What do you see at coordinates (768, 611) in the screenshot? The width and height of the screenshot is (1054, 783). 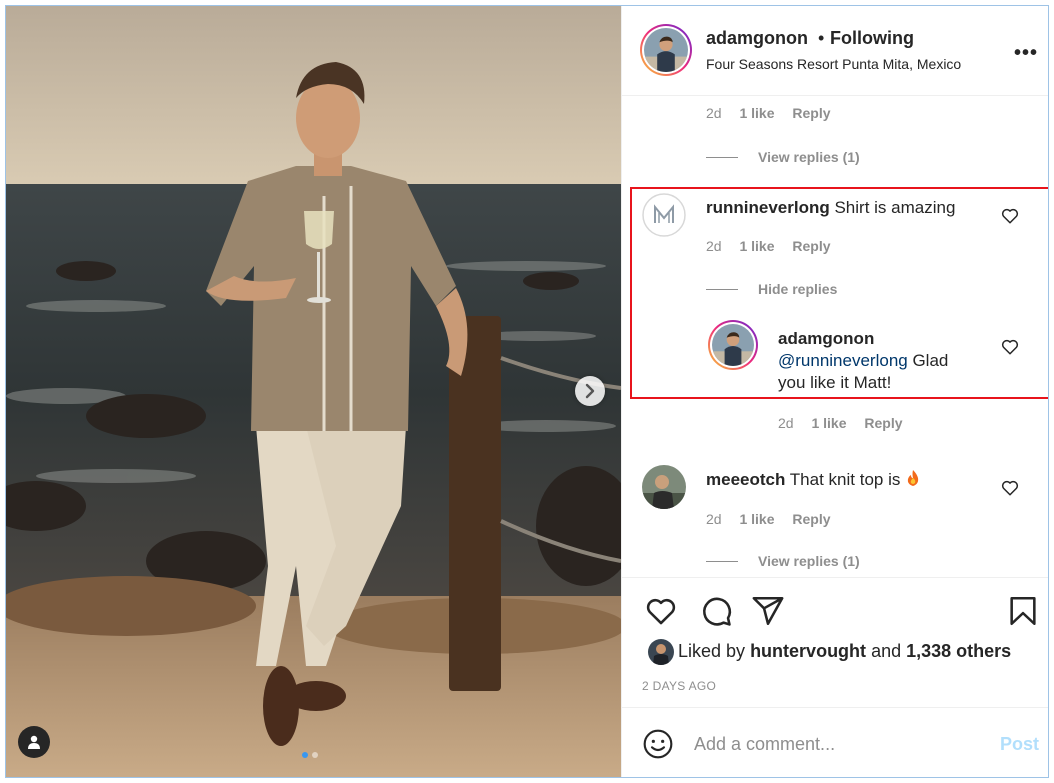 I see `share-icon` at bounding box center [768, 611].